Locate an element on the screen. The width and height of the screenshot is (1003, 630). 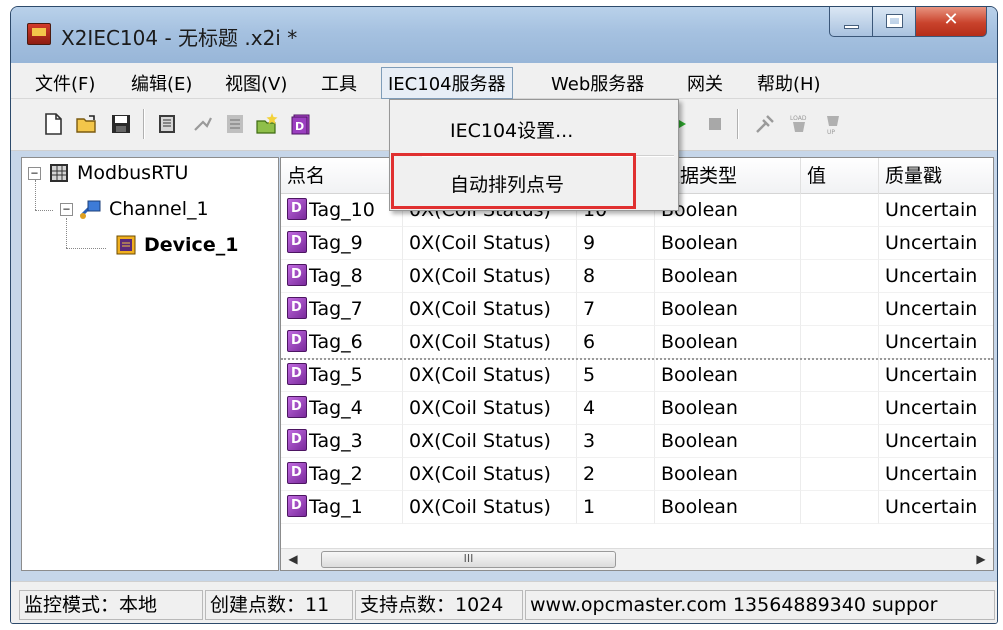
cell-text-addr: 3 is located at coordinates (589, 441).